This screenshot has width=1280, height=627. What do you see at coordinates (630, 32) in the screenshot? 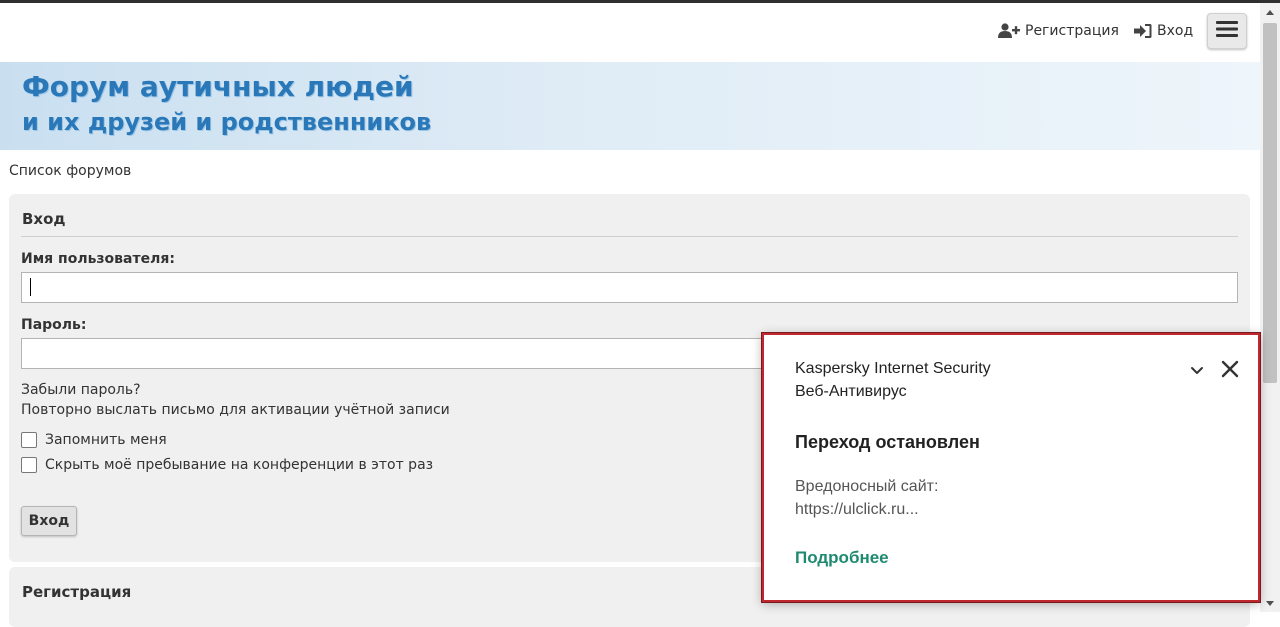
I see `top-navbar: Регистрация Вход` at bounding box center [630, 32].